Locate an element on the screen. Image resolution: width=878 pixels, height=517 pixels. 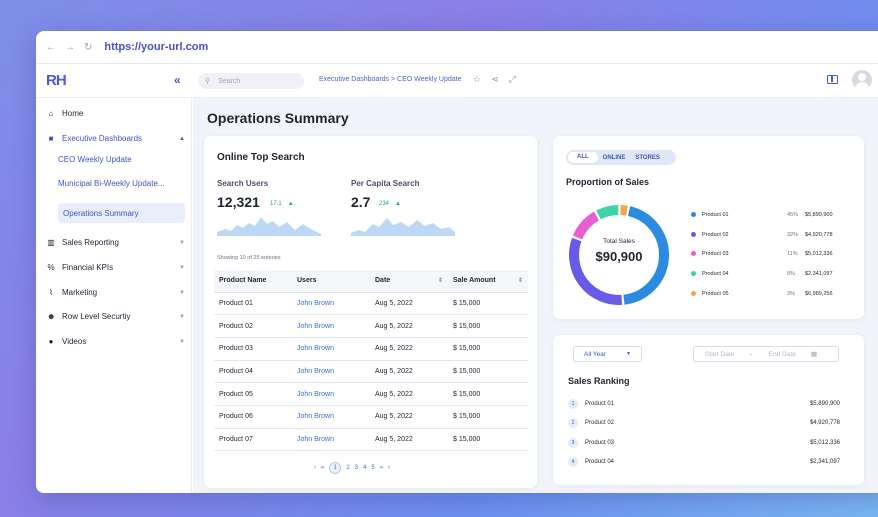
col-product-name: Product Name is located at coordinates (253, 281).